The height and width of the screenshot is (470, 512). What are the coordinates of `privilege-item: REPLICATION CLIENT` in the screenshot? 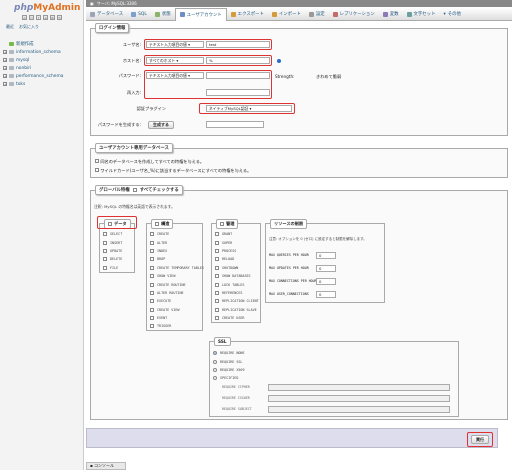 It's located at (237, 301).